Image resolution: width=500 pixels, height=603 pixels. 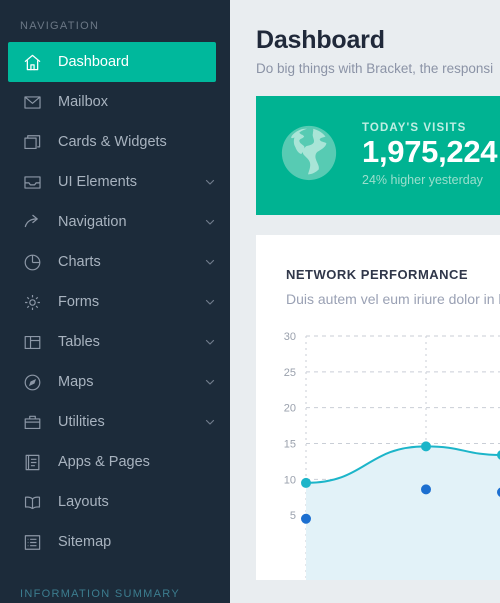 I want to click on sidebar-item-forms: Forms, so click(x=115, y=302).